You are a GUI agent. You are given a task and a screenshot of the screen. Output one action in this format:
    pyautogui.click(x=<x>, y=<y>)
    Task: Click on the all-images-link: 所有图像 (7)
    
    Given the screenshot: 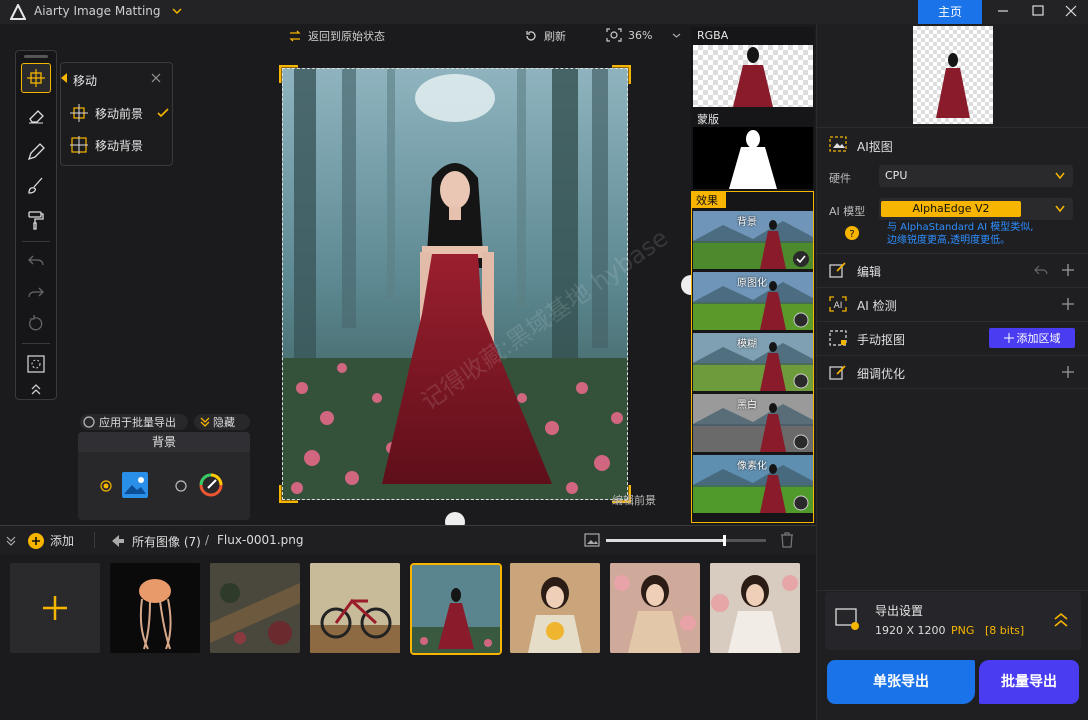 What is the action you would take?
    pyautogui.click(x=166, y=541)
    